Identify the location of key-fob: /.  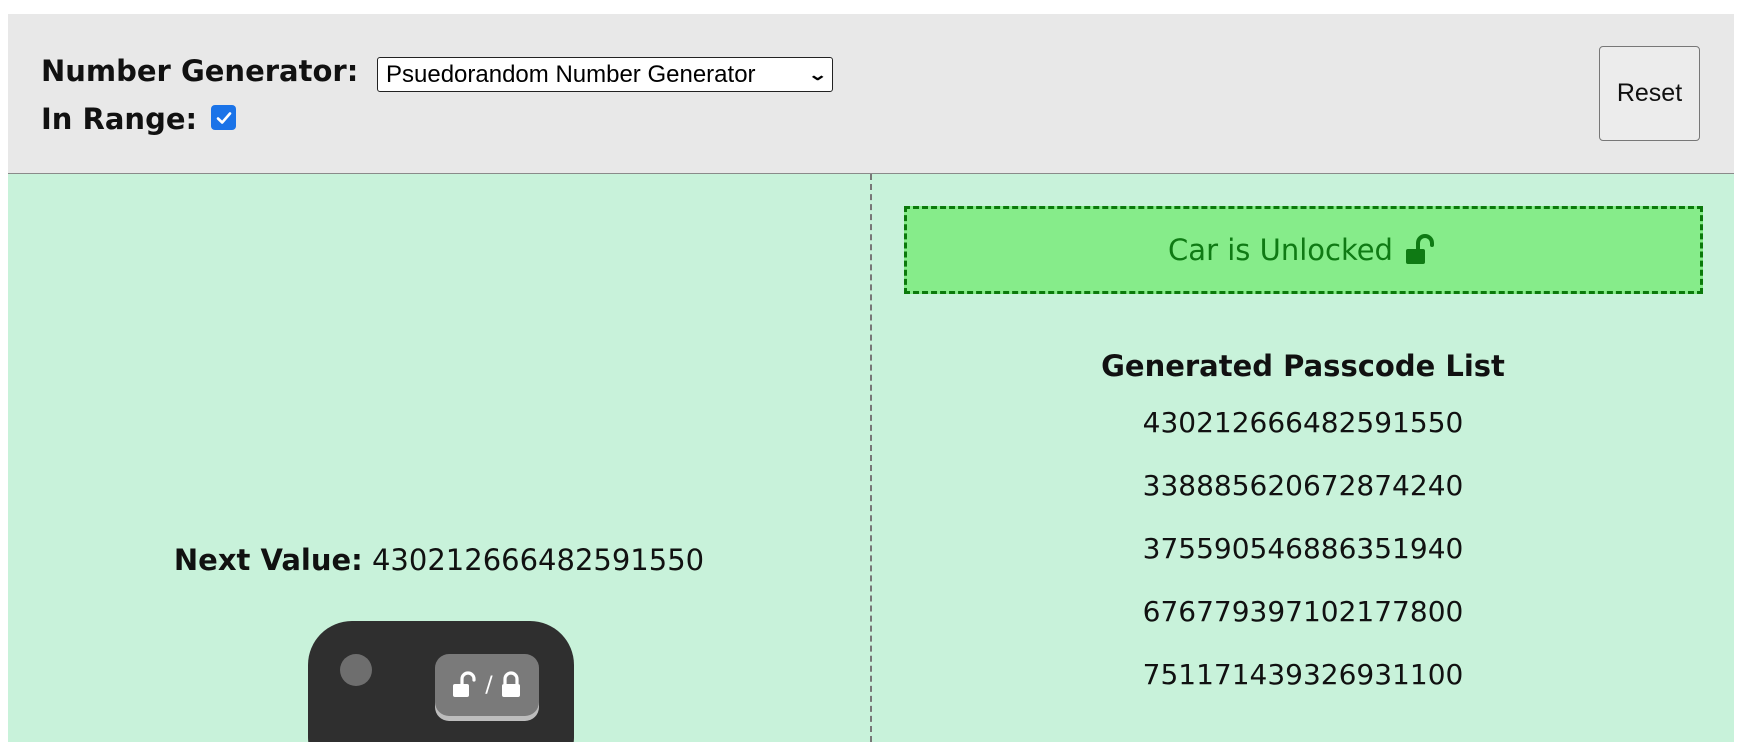
(441, 681).